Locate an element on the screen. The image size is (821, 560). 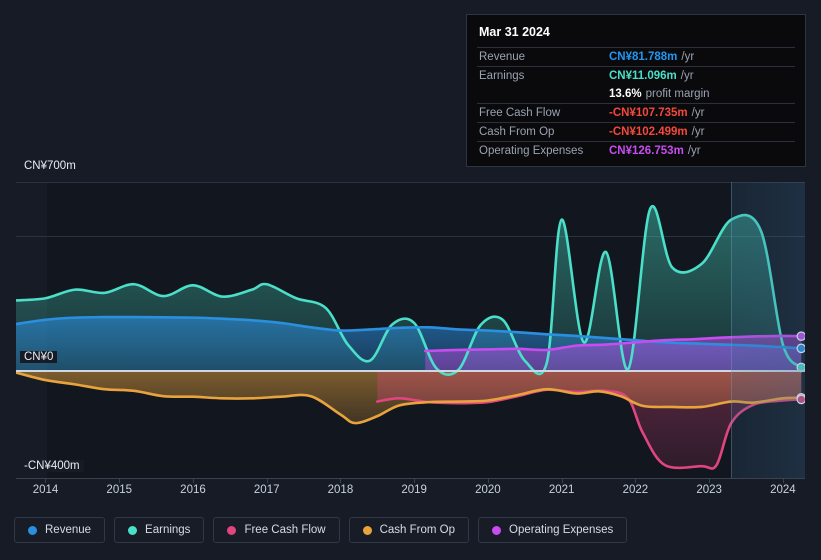
y-axis-label: CN¥700m is located at coordinates (50, 166).